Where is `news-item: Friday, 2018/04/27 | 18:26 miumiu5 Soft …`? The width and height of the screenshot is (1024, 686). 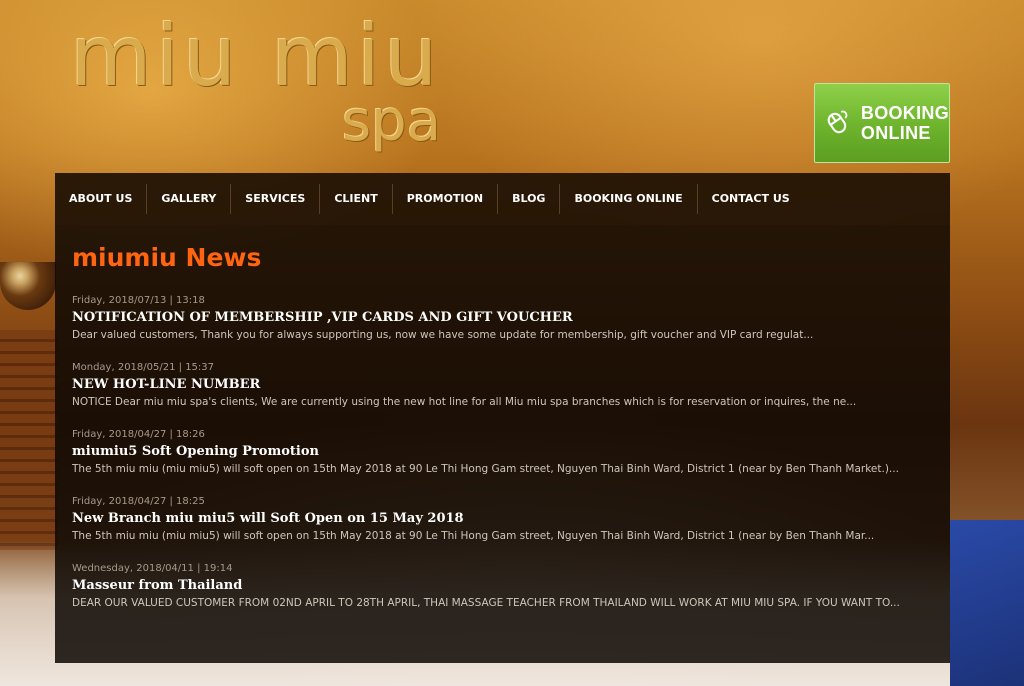 news-item: Friday, 2018/04/27 | 18:26 miumiu5 Soft … is located at coordinates (502, 462).